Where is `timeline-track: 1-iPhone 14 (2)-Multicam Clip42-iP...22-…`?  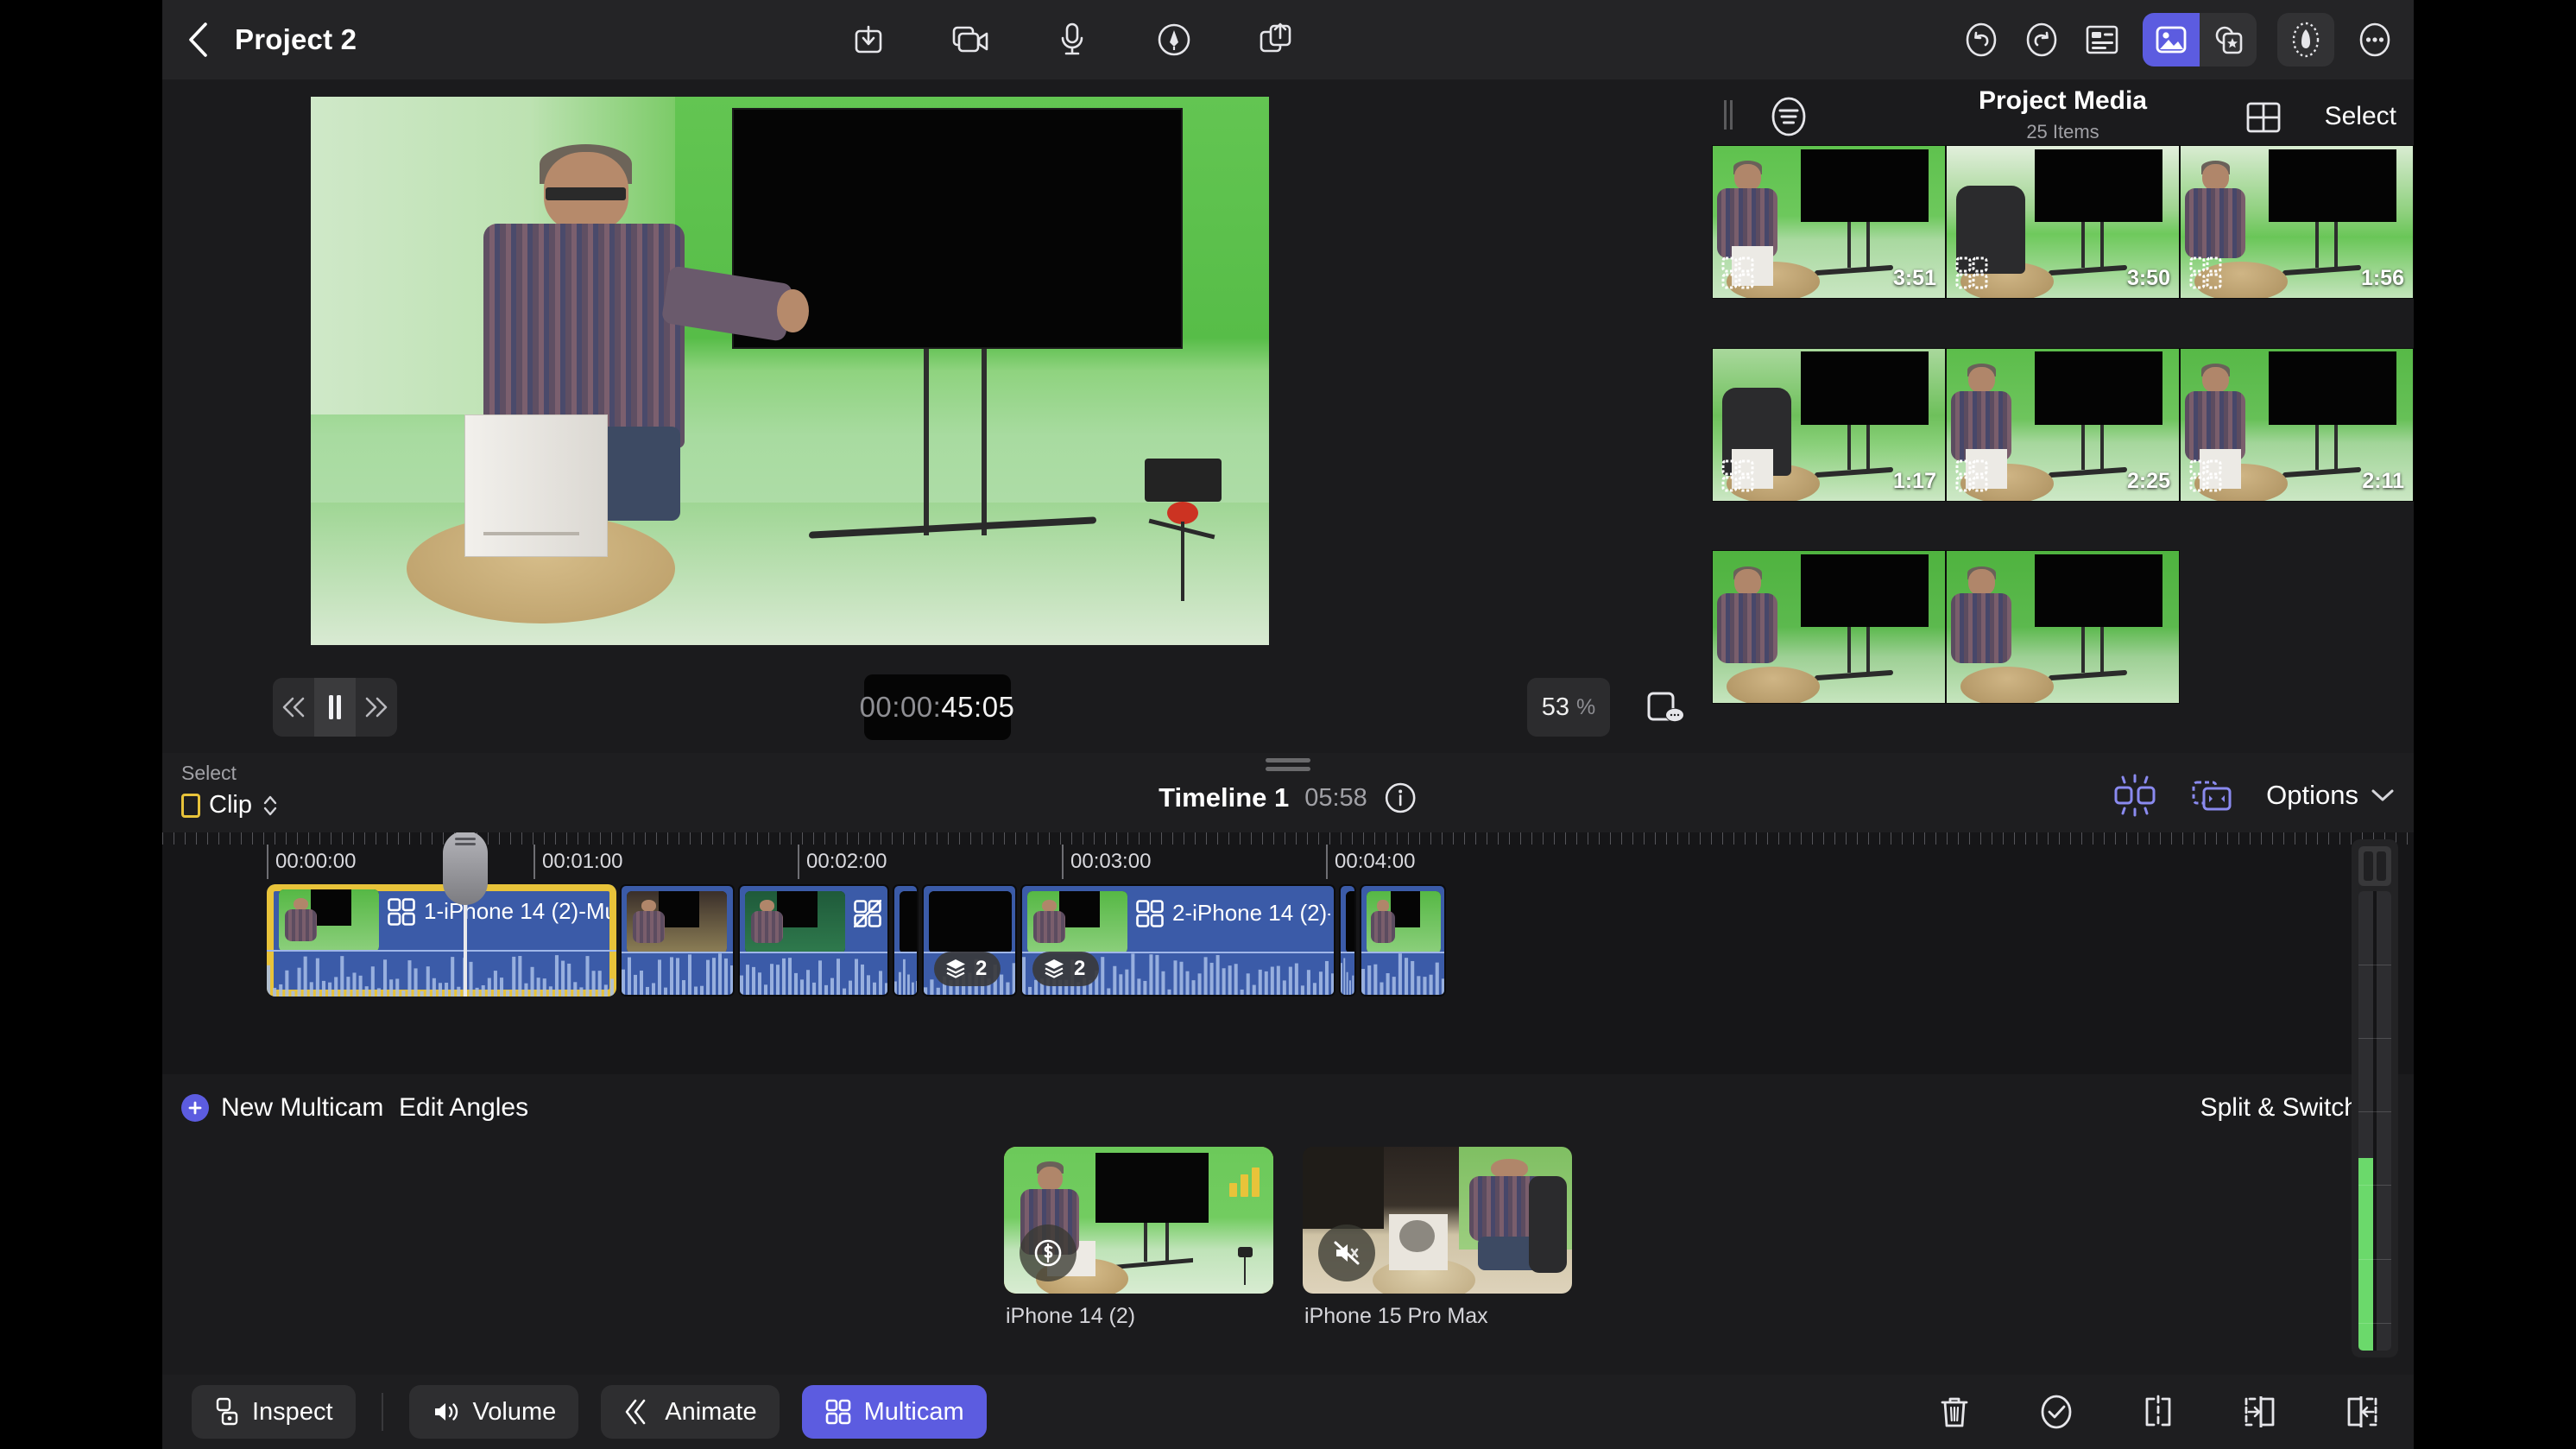 timeline-track: 1-iPhone 14 (2)-Multicam Clip42-iP...22-… is located at coordinates (1288, 941).